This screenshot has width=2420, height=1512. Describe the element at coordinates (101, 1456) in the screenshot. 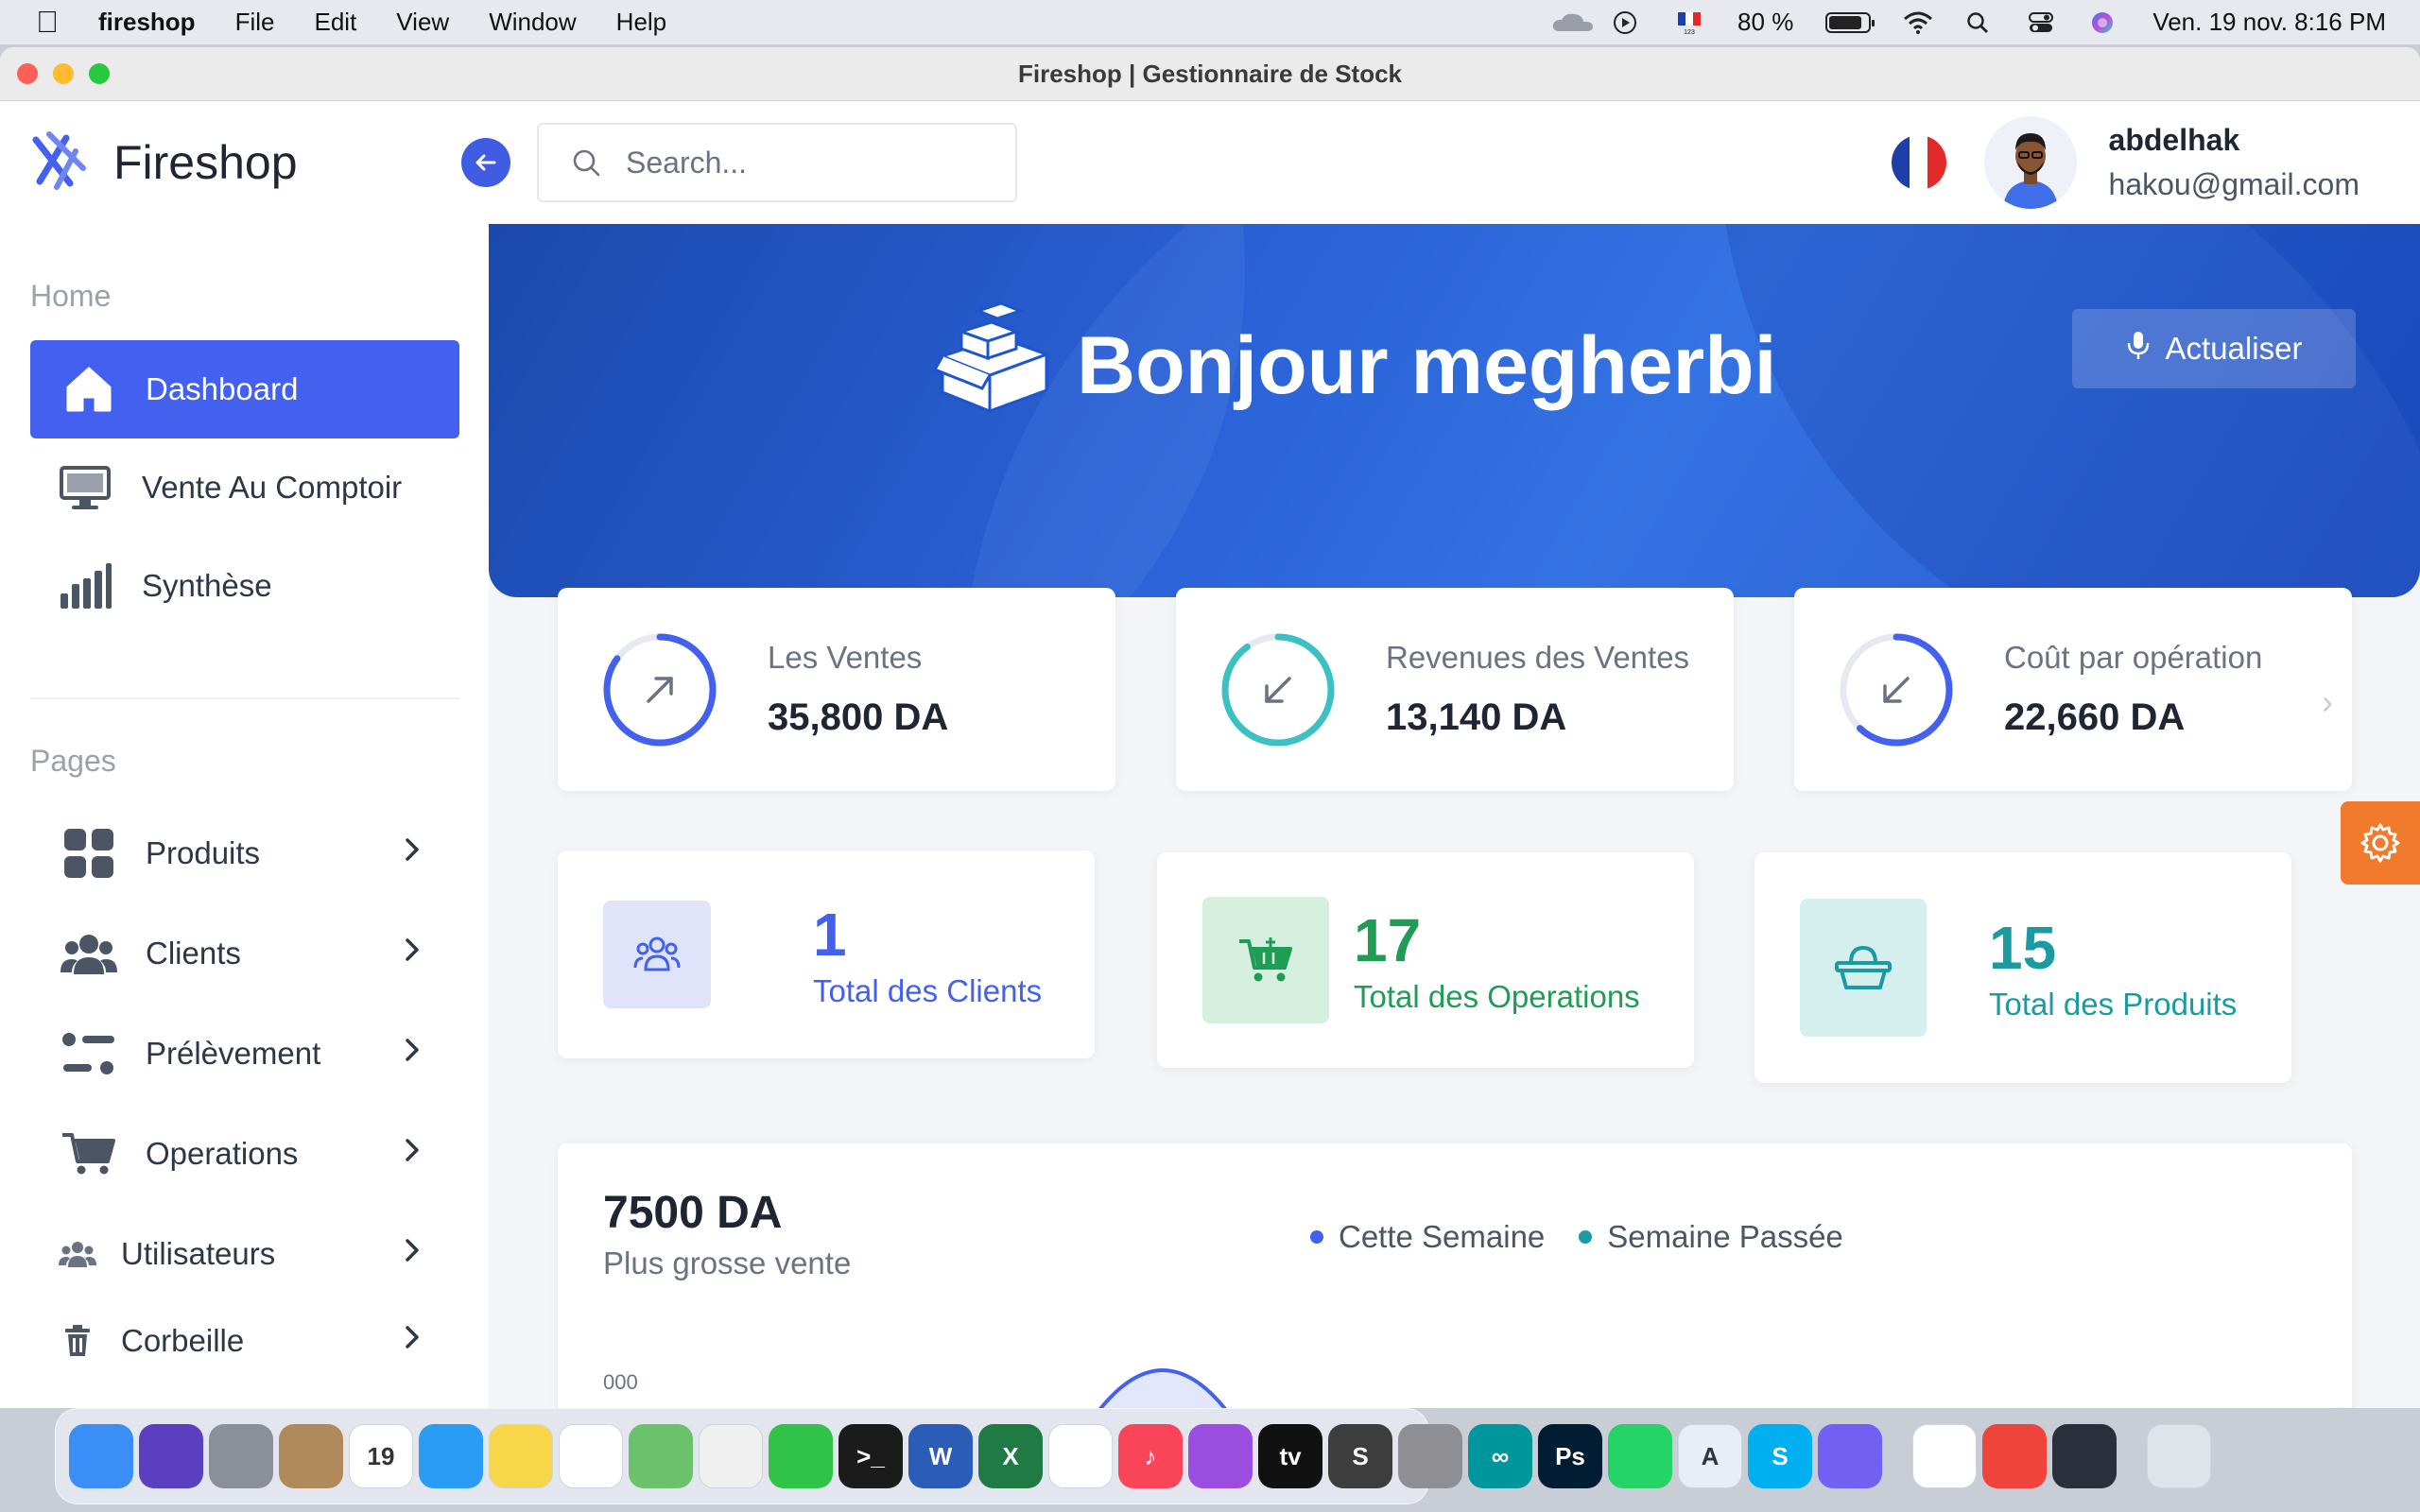

I see `dock-app-finder` at that location.